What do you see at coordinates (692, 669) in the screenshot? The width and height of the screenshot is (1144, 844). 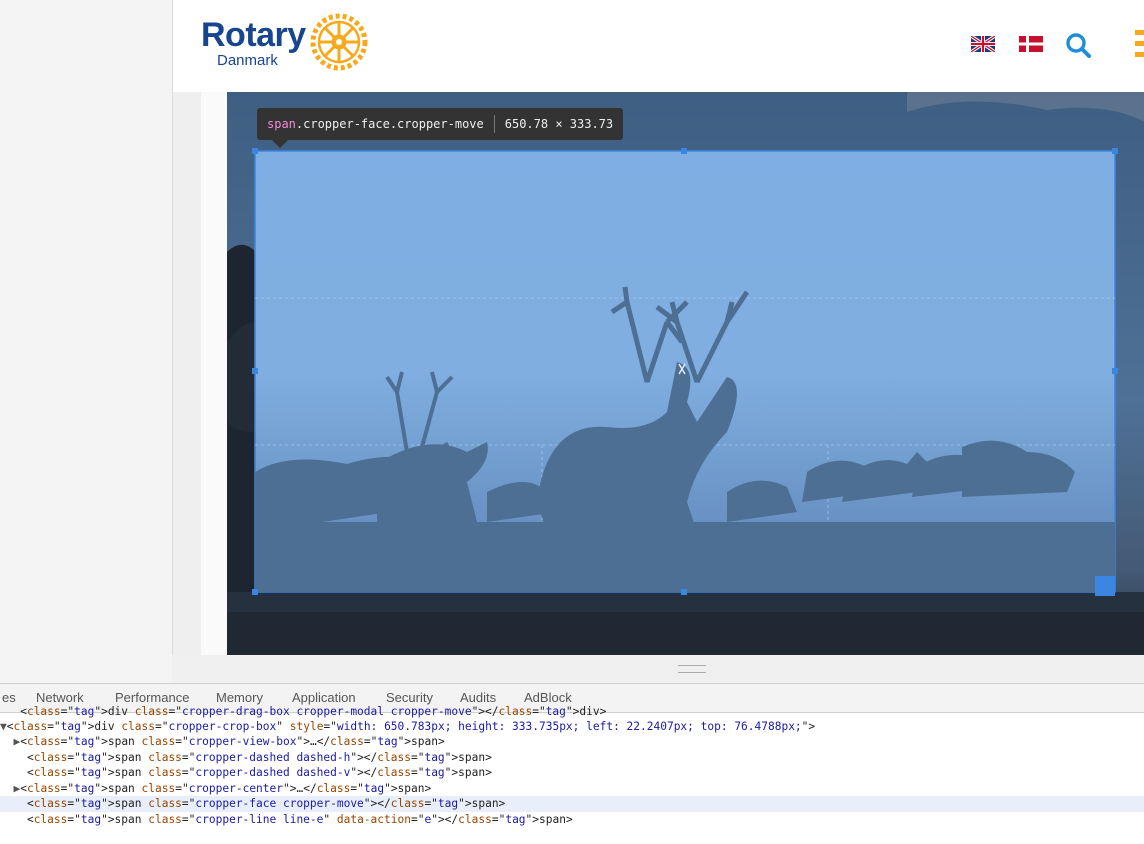 I see `resize-grip-icon` at bounding box center [692, 669].